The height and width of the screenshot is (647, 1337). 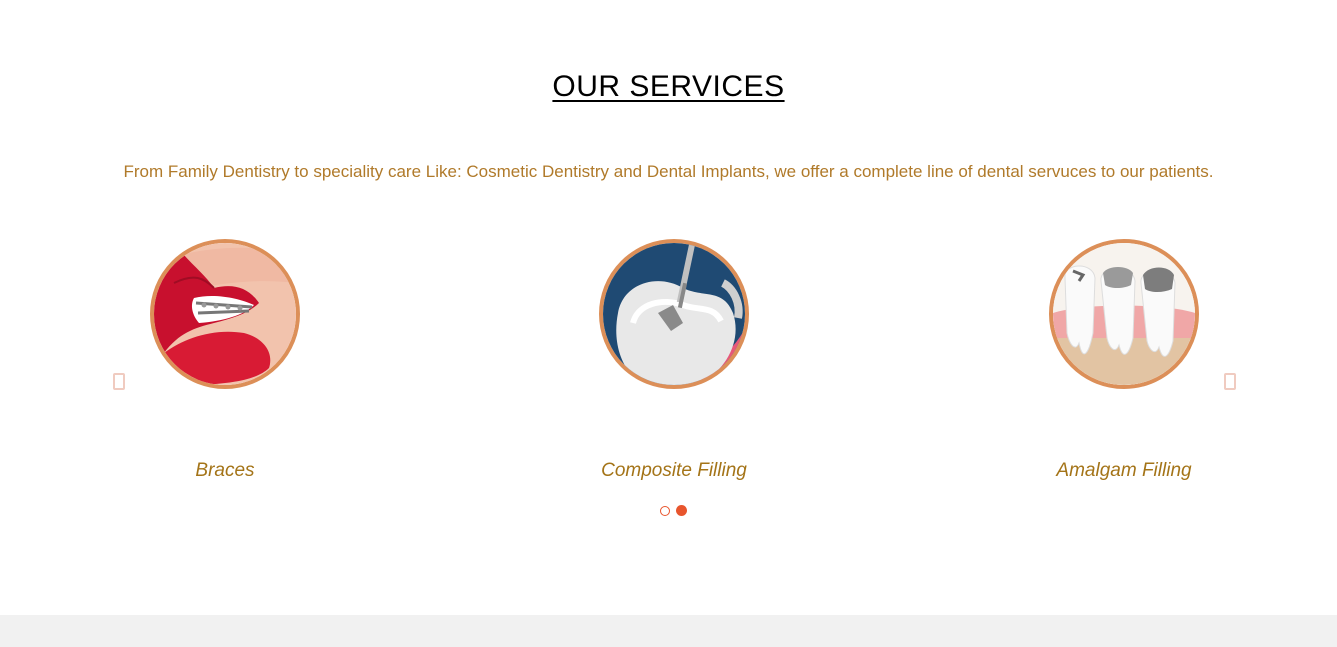 I want to click on section-title: OUR SERVICES, so click(x=668, y=86).